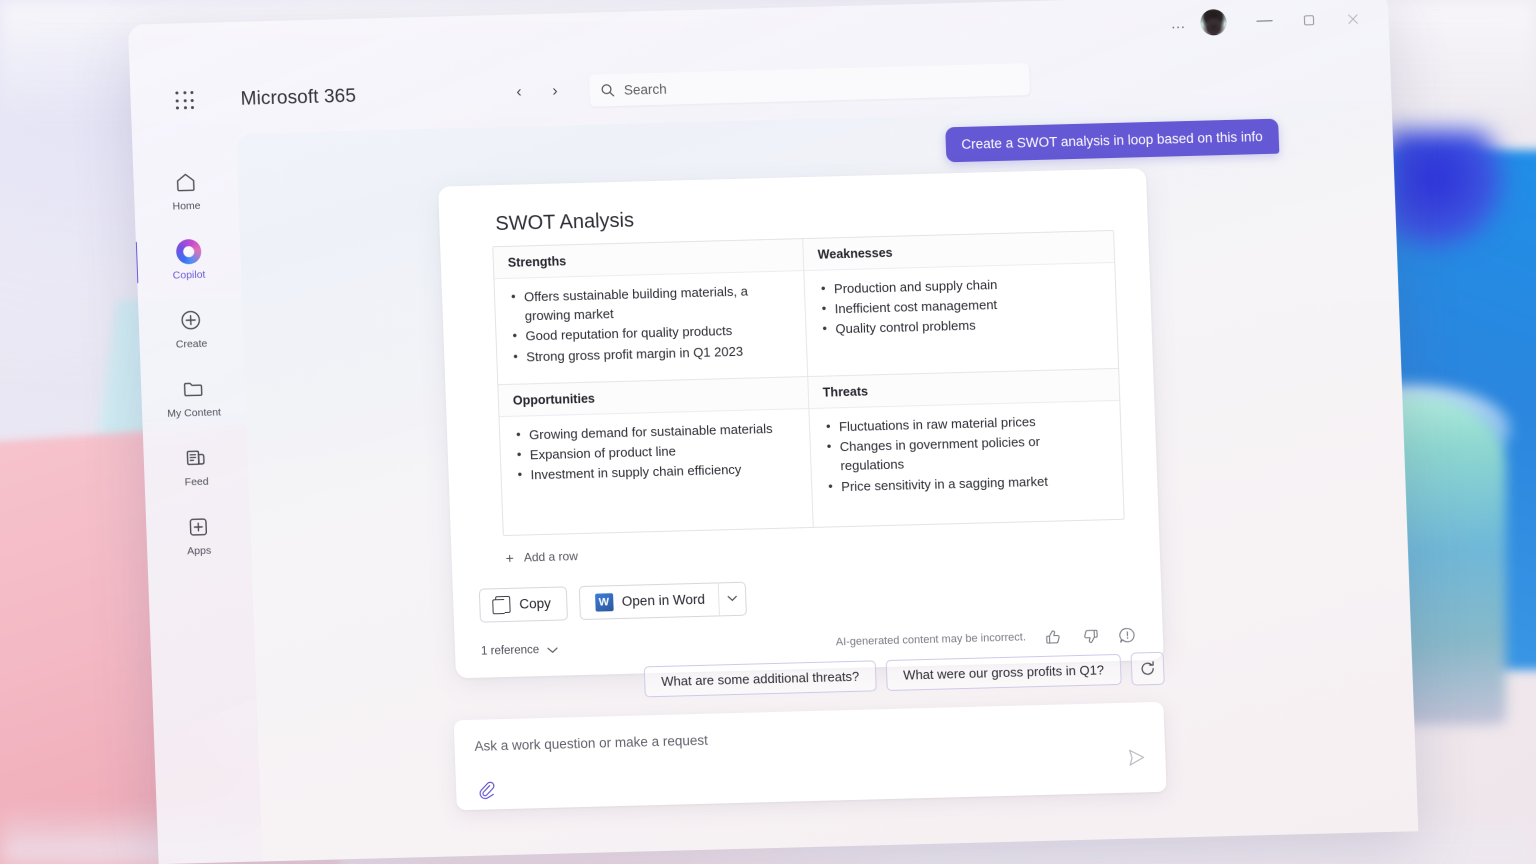 The height and width of the screenshot is (864, 1536). I want to click on sidebar-item-copilot: Copilot, so click(180, 260).